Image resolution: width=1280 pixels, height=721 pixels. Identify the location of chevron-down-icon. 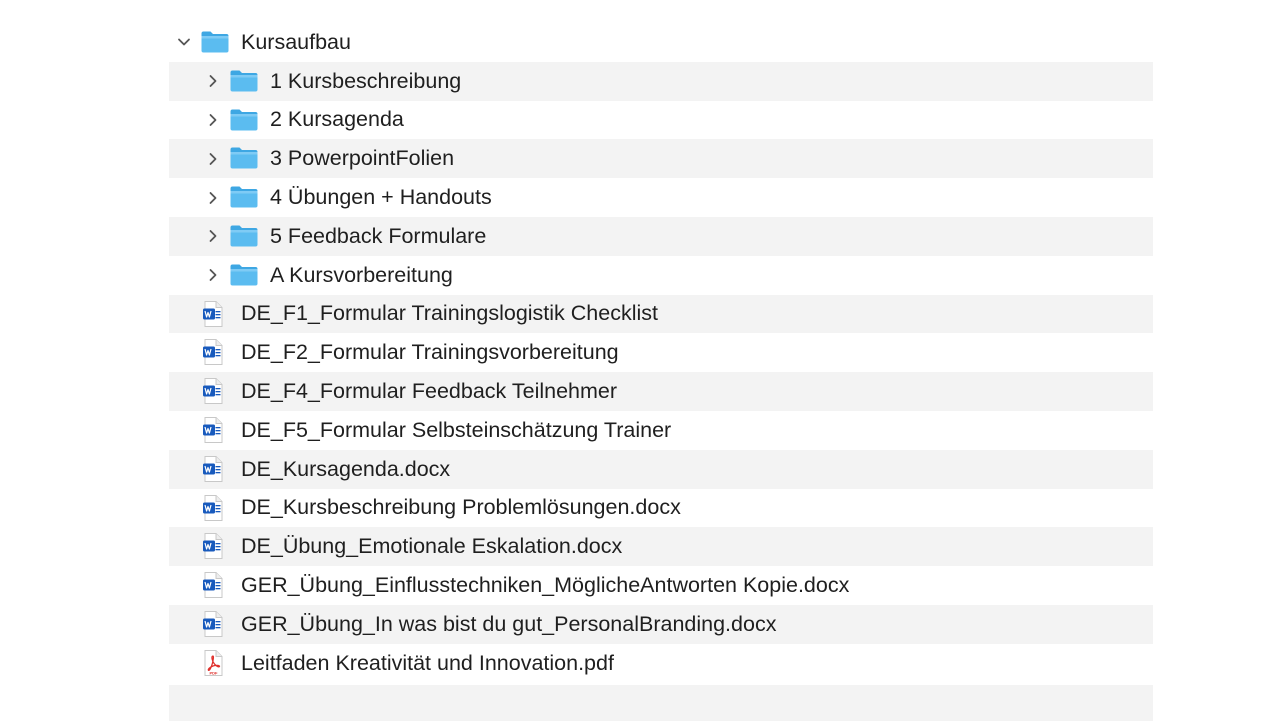
(184, 42).